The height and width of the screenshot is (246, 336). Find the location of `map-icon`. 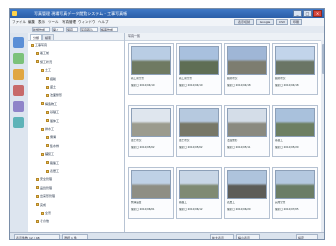

map-icon is located at coordinates (18, 74).